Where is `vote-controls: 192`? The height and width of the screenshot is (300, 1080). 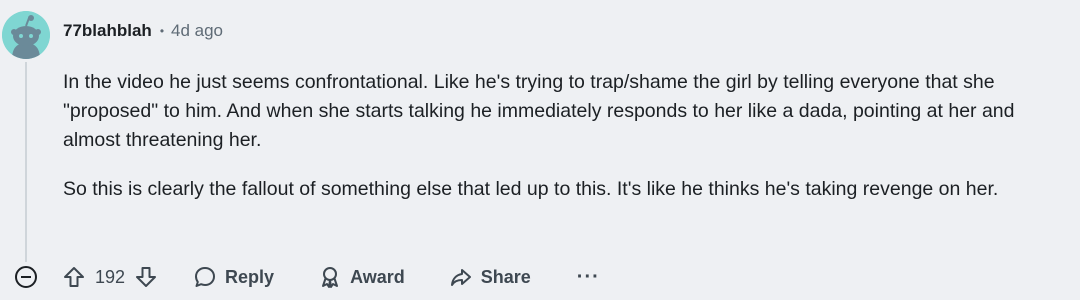 vote-controls: 192 is located at coordinates (110, 277).